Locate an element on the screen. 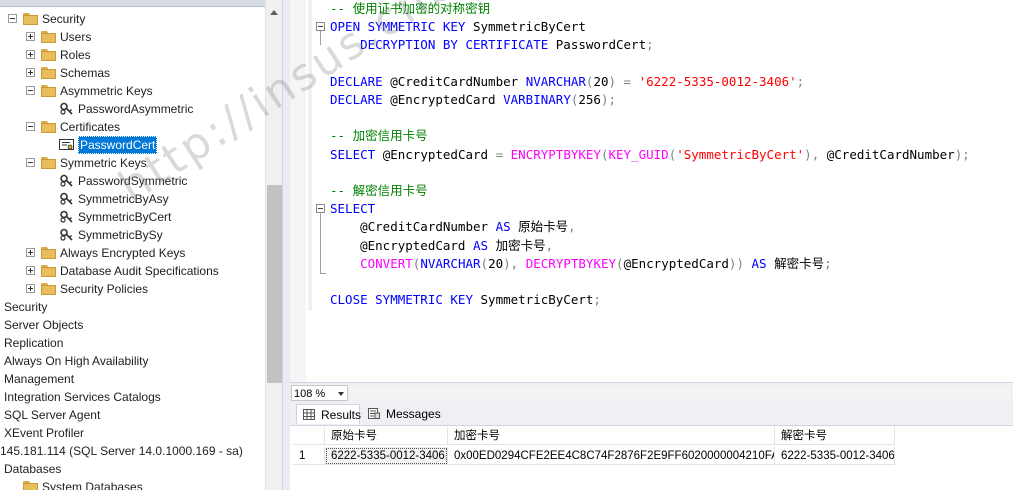  code-line: -- 加密信用卡号 is located at coordinates (379, 136).